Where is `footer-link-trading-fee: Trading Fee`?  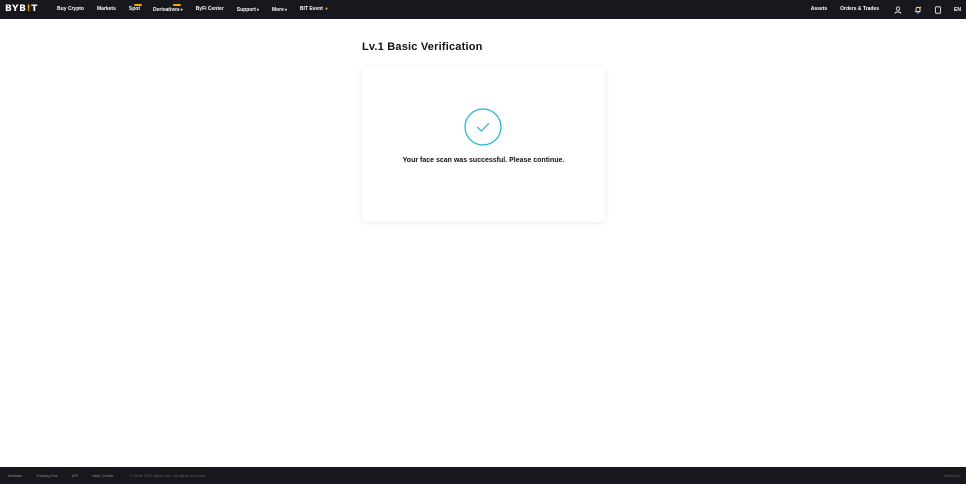
footer-link-trading-fee: Trading Fee is located at coordinates (46, 475).